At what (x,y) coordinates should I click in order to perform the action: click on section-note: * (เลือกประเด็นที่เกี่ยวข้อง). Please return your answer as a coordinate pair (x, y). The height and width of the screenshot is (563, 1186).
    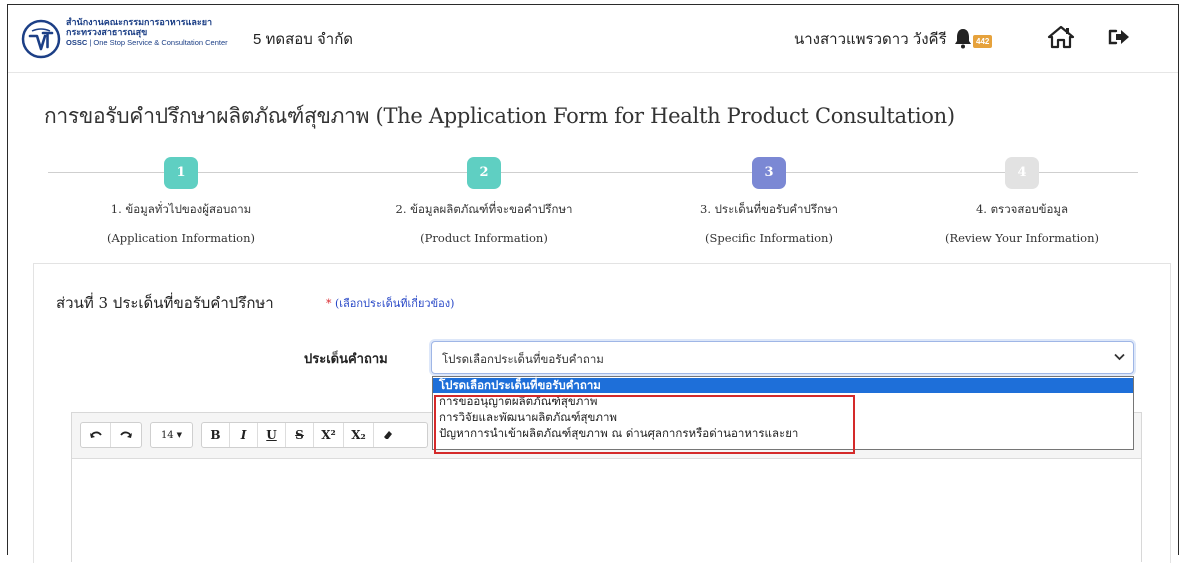
    Looking at the image, I should click on (390, 303).